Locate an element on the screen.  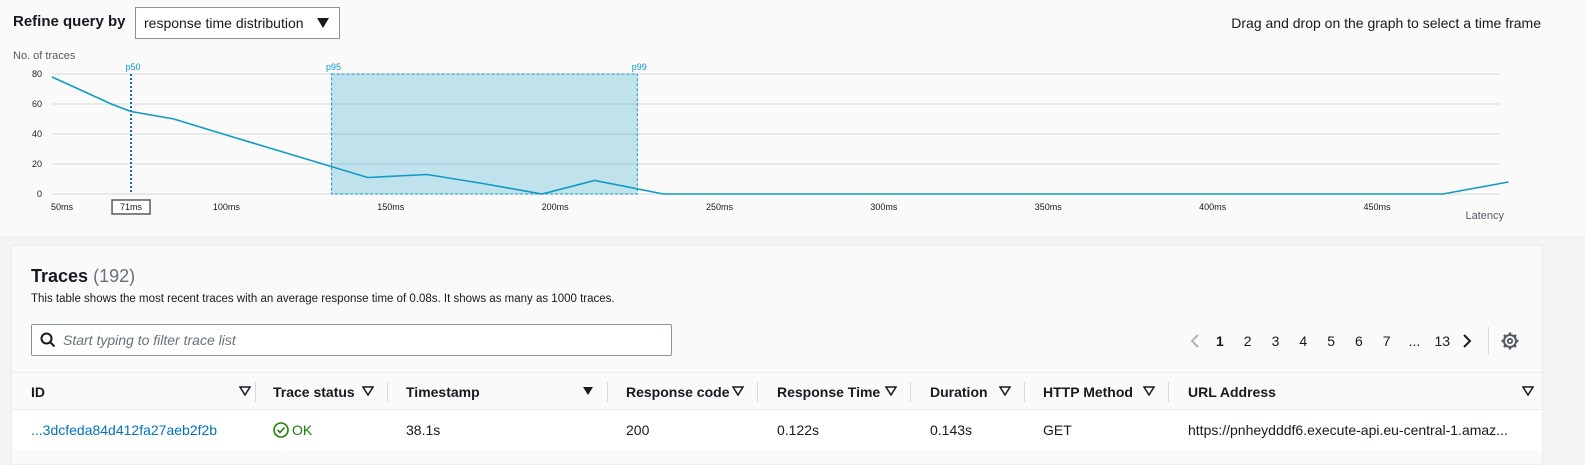
col-url-address-label: URL Address is located at coordinates (1232, 392).